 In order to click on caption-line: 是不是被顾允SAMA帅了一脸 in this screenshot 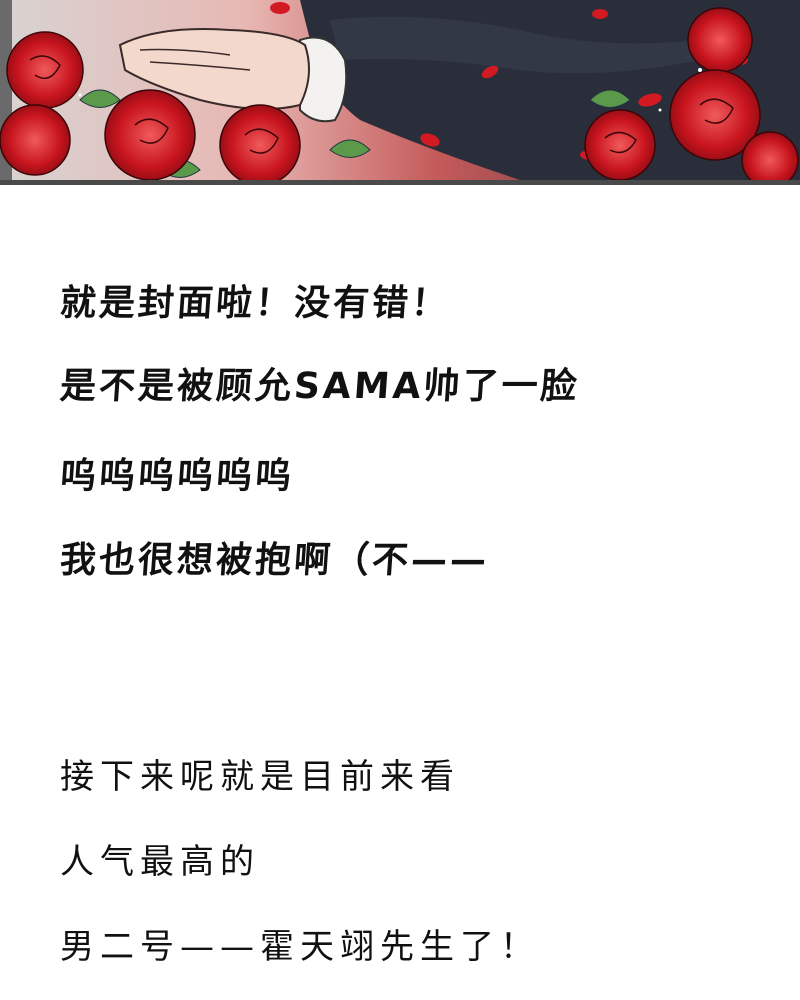, I will do `click(319, 386)`.